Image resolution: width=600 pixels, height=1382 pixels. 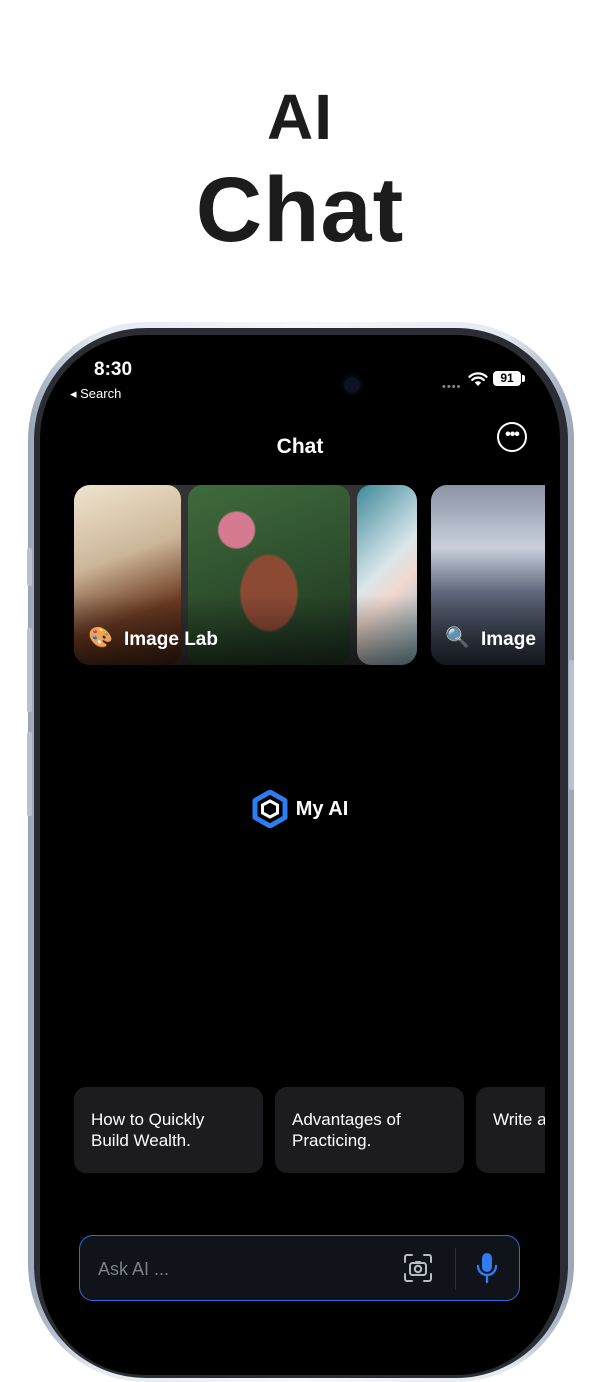 What do you see at coordinates (457, 638) in the screenshot?
I see `image-search-icon: 🔍` at bounding box center [457, 638].